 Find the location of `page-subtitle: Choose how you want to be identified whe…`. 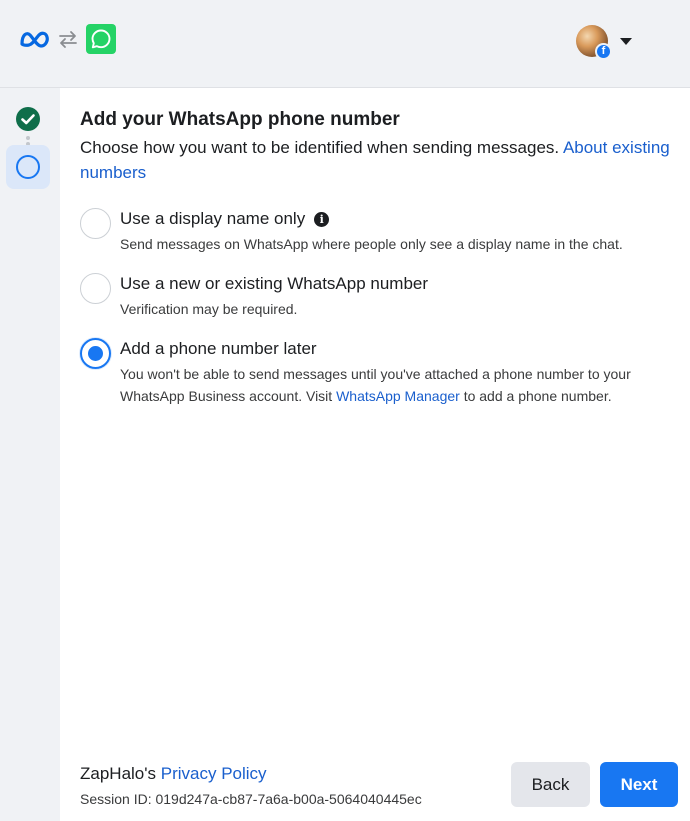

page-subtitle: Choose how you want to be identified whe… is located at coordinates (375, 160).